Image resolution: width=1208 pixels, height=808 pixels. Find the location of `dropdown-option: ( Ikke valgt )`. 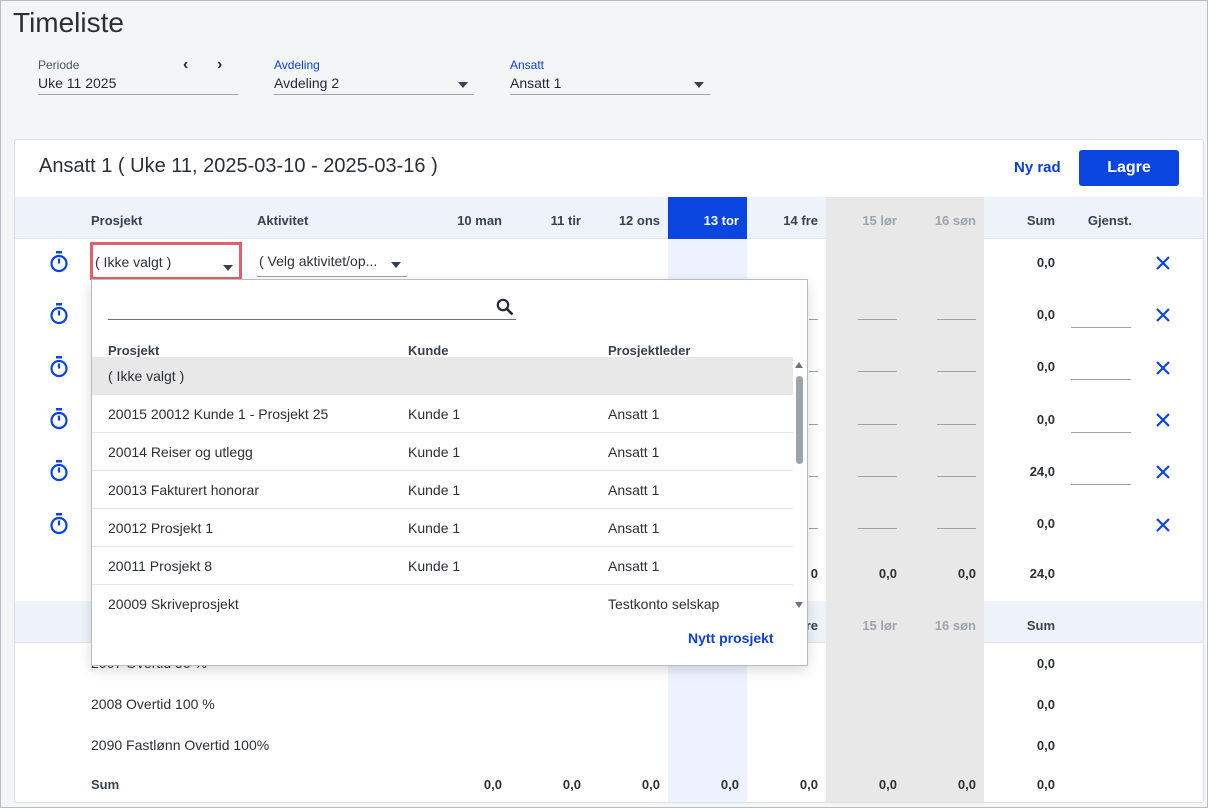

dropdown-option: ( Ikke valgt ) is located at coordinates (442, 376).